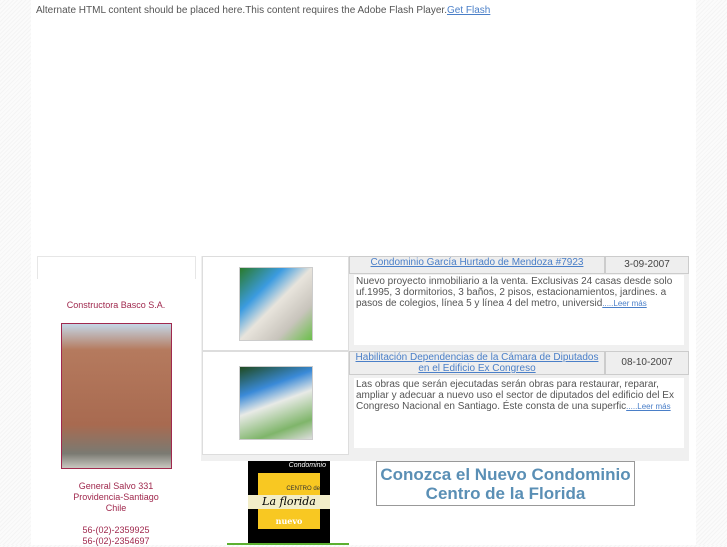  I want to click on florida-logo: Condominio CENTRO de La florida nuevo, so click(289, 503).